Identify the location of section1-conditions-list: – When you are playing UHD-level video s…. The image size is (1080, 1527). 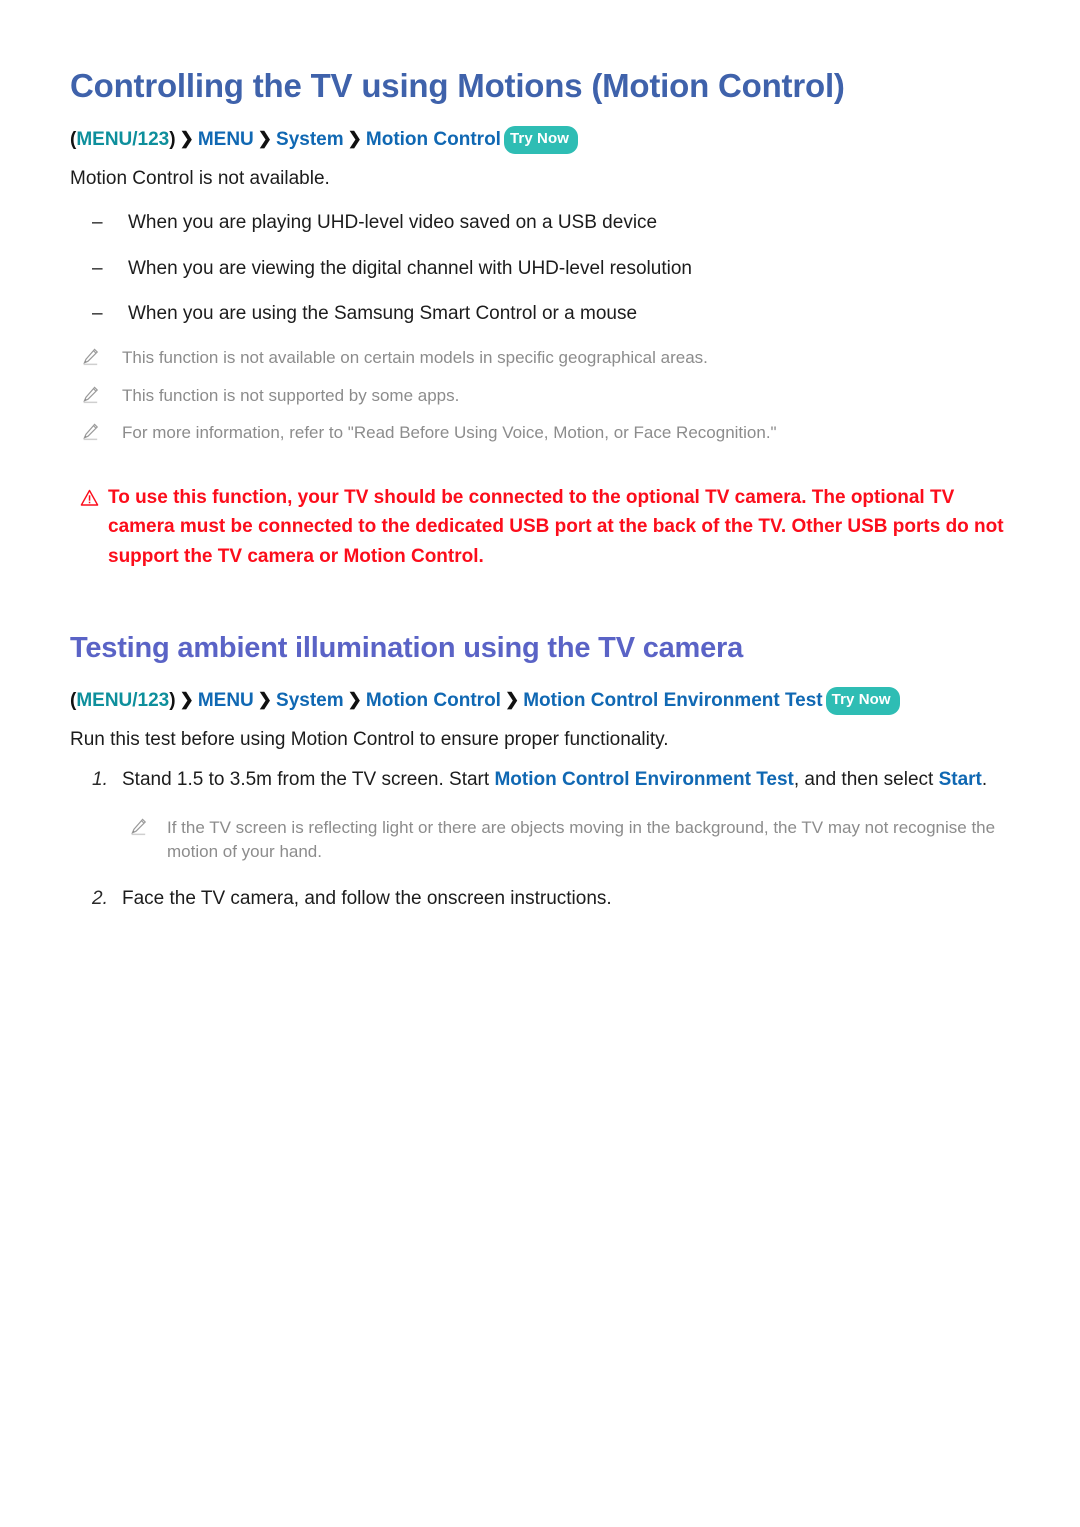
(540, 268).